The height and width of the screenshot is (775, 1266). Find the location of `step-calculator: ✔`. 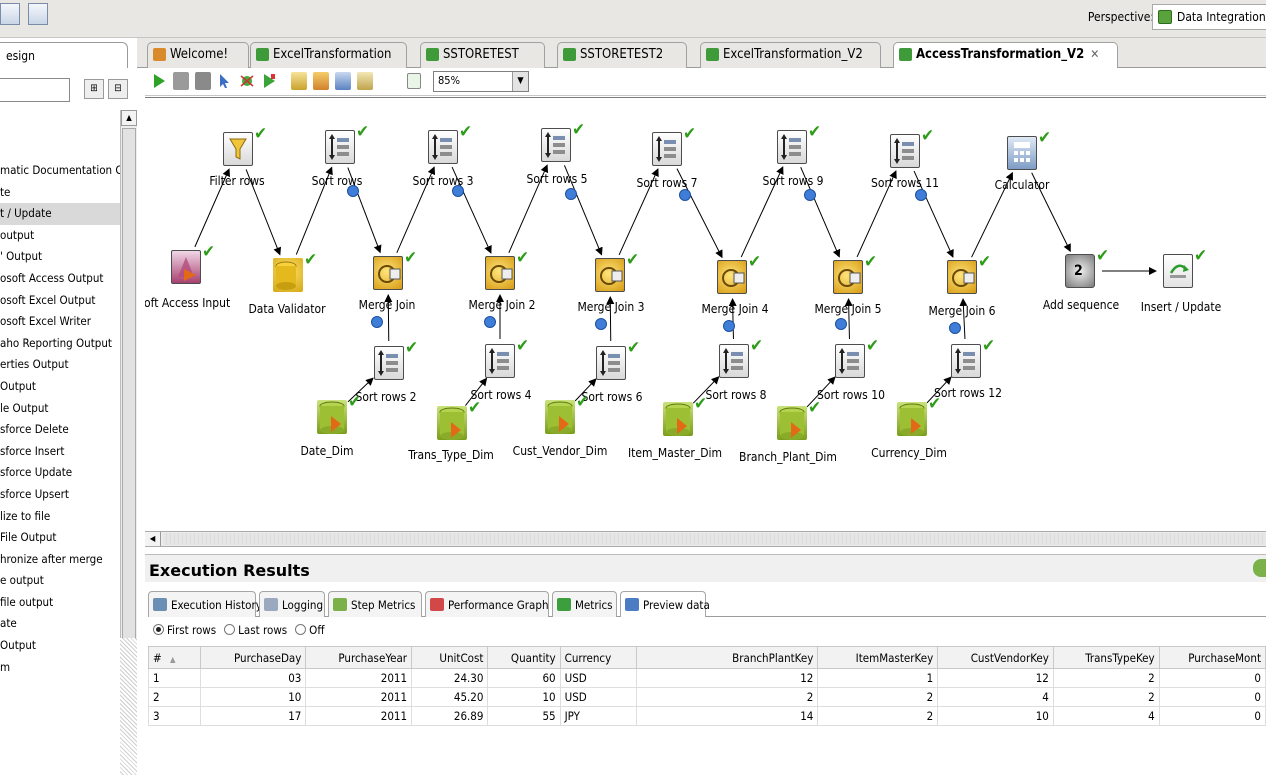

step-calculator: ✔ is located at coordinates (1029, 151).